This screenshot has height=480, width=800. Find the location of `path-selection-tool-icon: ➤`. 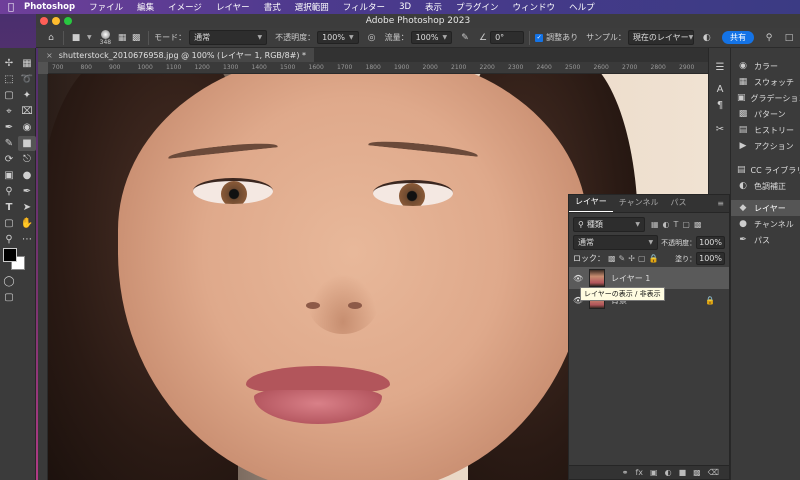

path-selection-tool-icon: ➤ is located at coordinates (27, 207).